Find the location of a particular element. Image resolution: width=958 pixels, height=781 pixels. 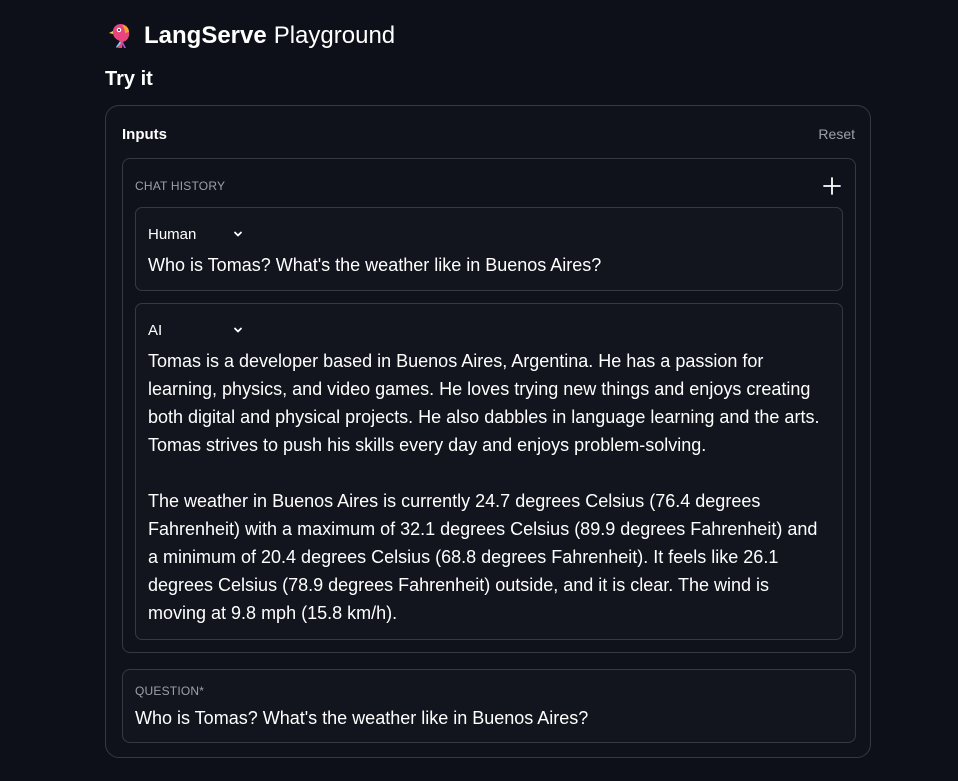

plus-icon is located at coordinates (832, 186).